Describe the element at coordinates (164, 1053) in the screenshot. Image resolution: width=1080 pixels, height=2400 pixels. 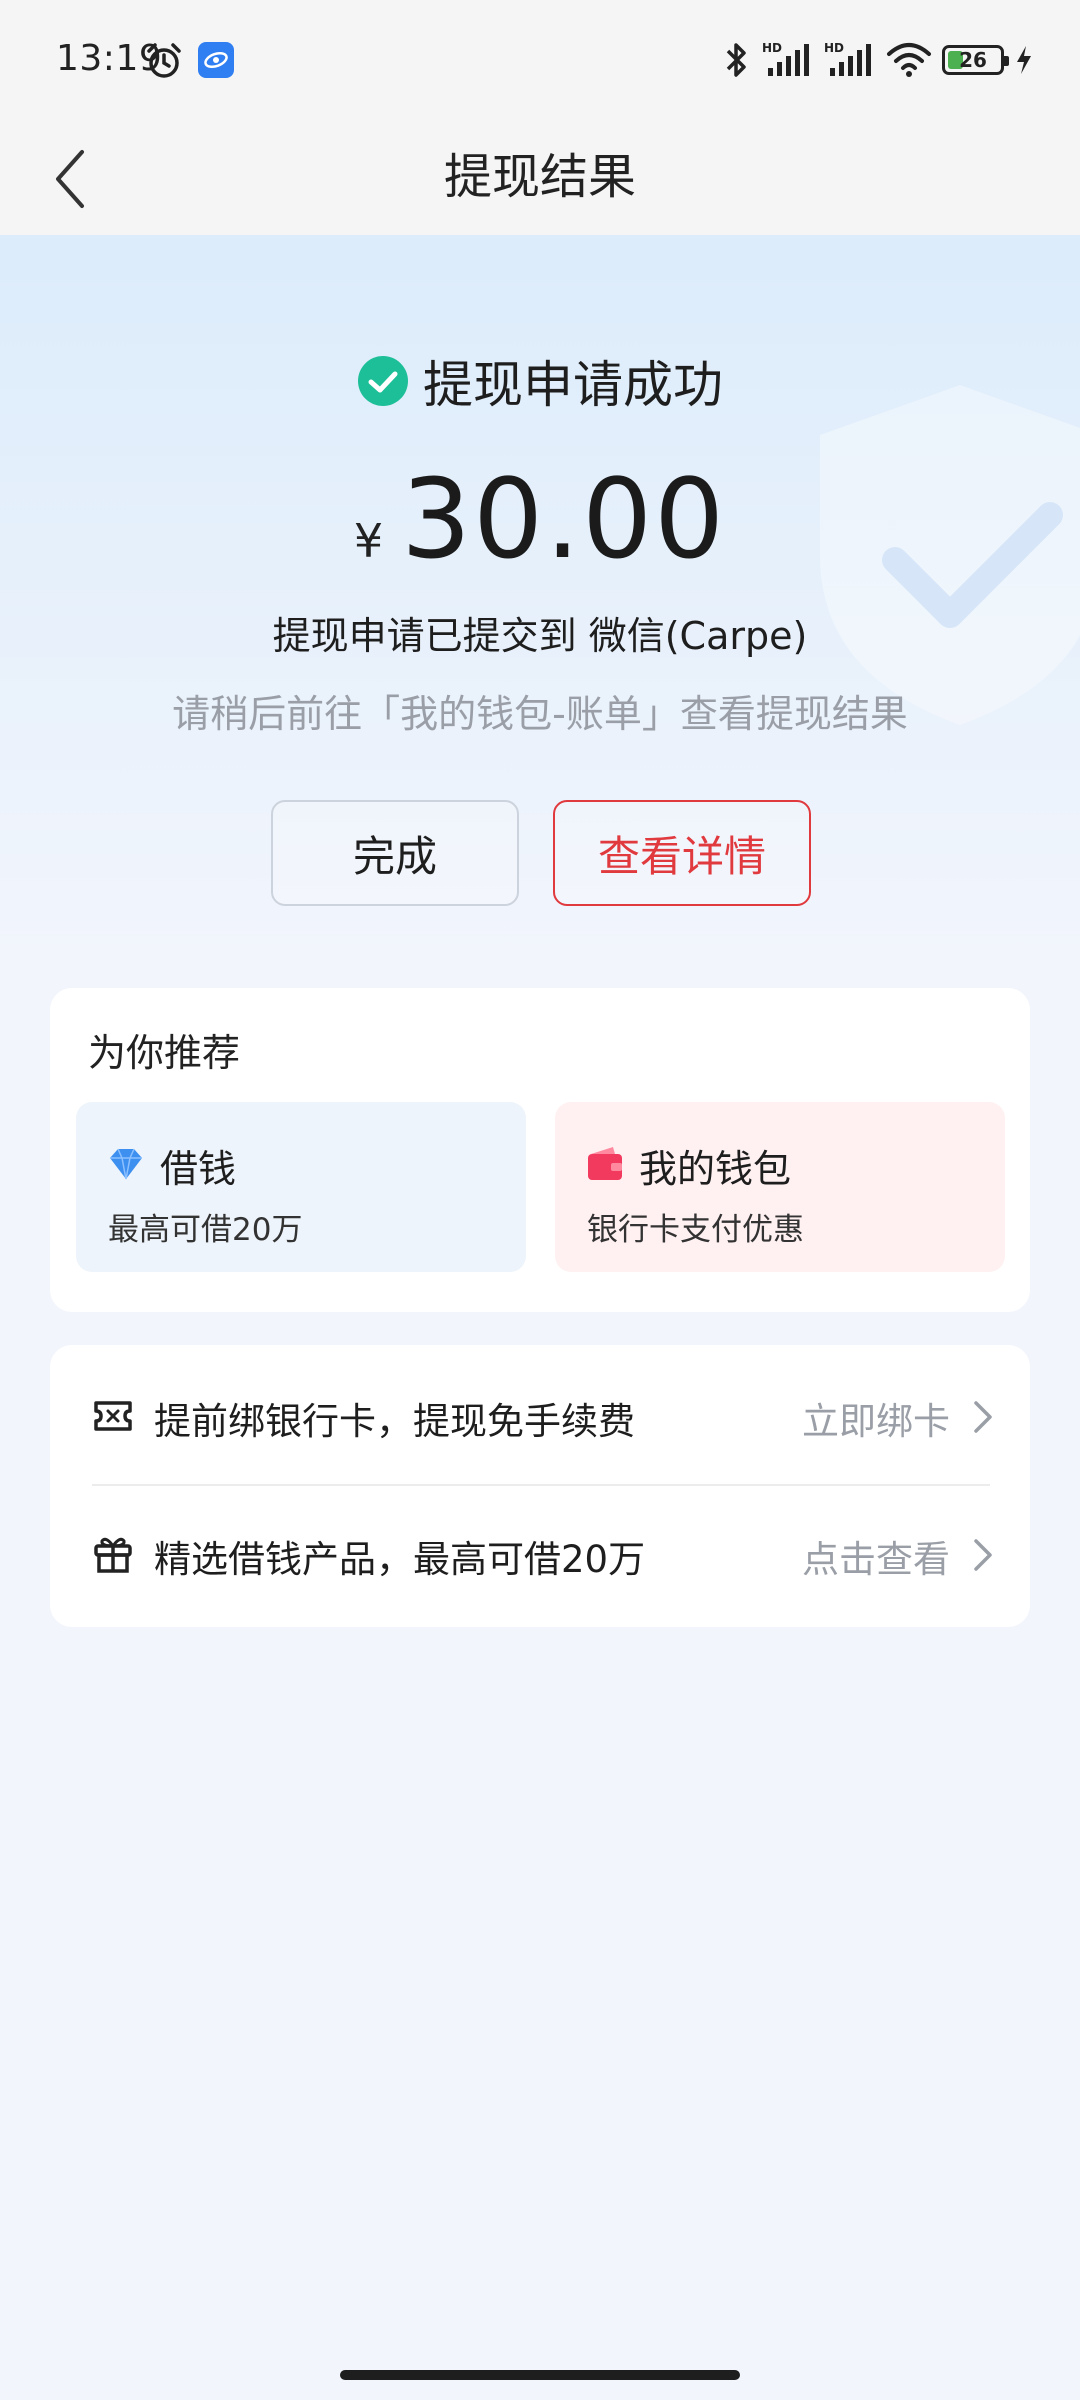
I see `recommend-title: 为你推荐` at that location.